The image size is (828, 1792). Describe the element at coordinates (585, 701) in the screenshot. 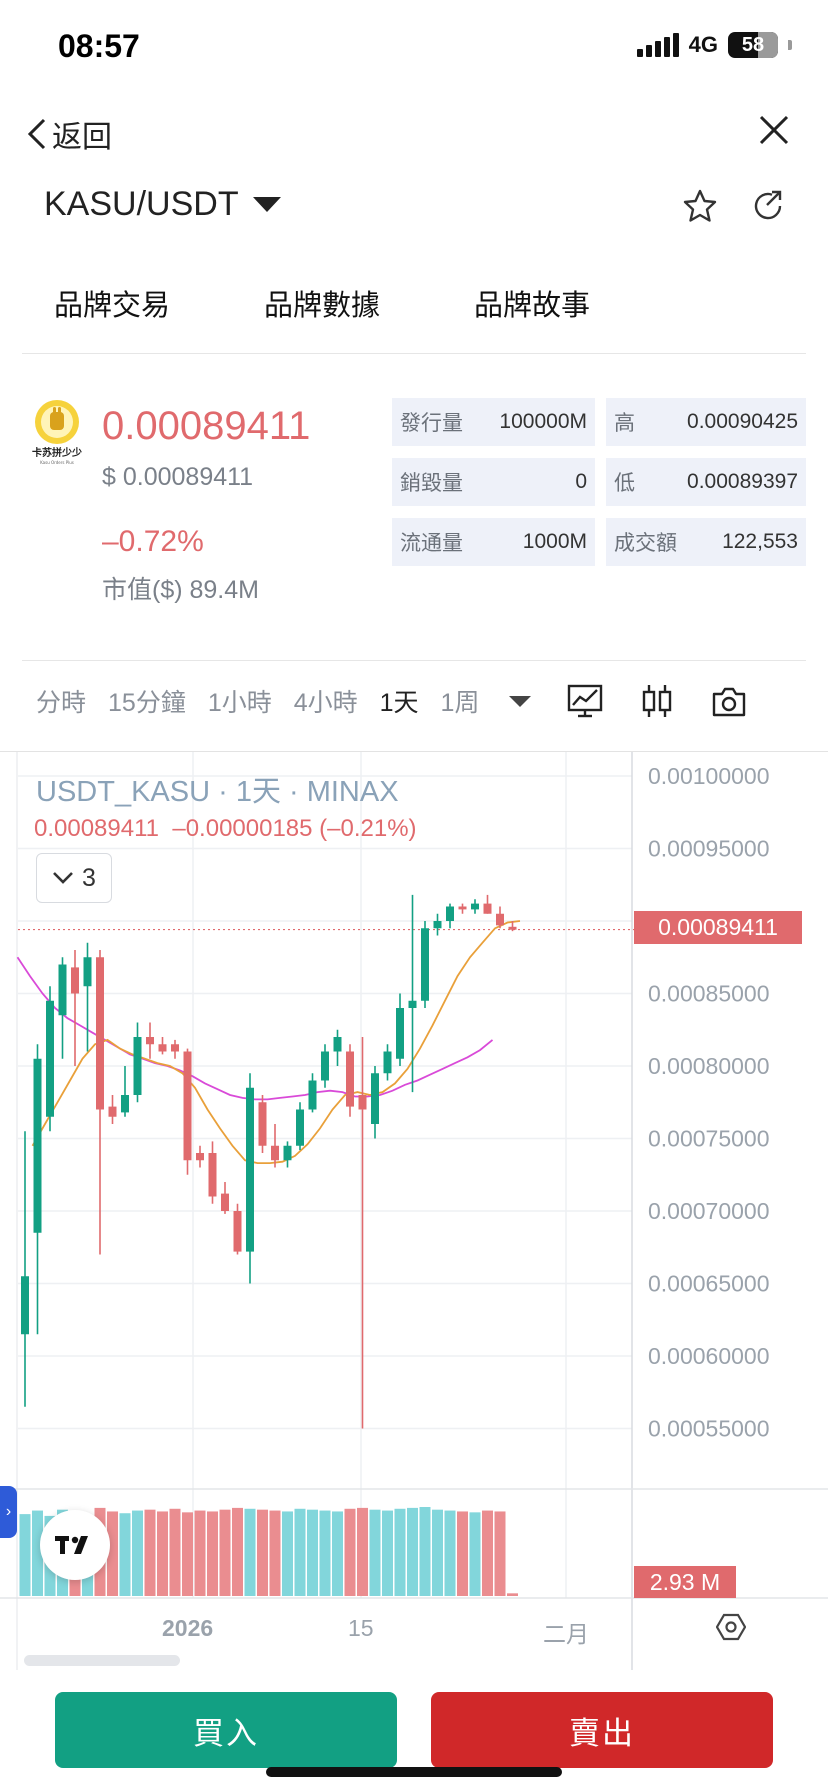

I see `indicator-chart-icon` at that location.